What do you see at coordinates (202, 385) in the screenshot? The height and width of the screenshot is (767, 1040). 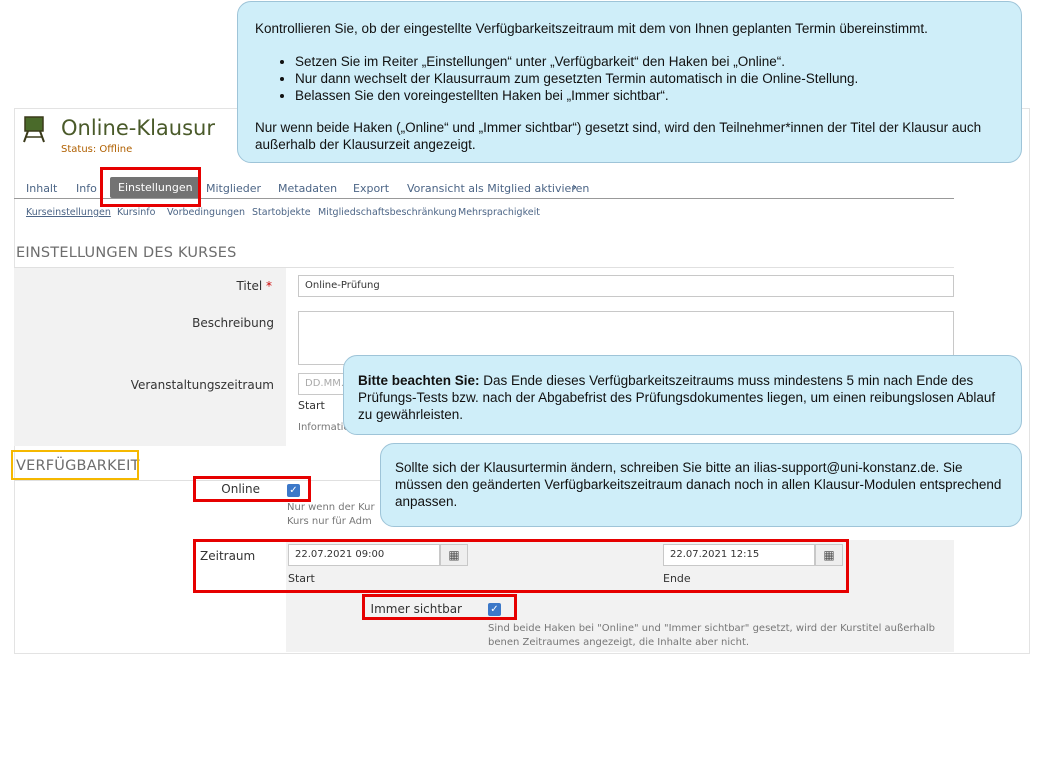 I see `period-label: Veranstaltungszeitraum` at bounding box center [202, 385].